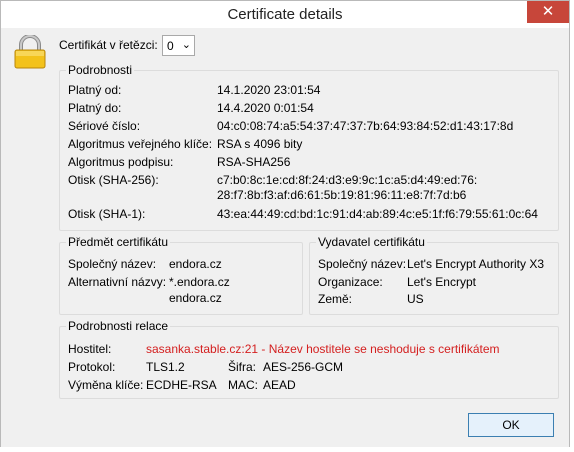 This screenshot has height=452, width=574. Describe the element at coordinates (243, 385) in the screenshot. I see `mac-label: MAC:` at that location.